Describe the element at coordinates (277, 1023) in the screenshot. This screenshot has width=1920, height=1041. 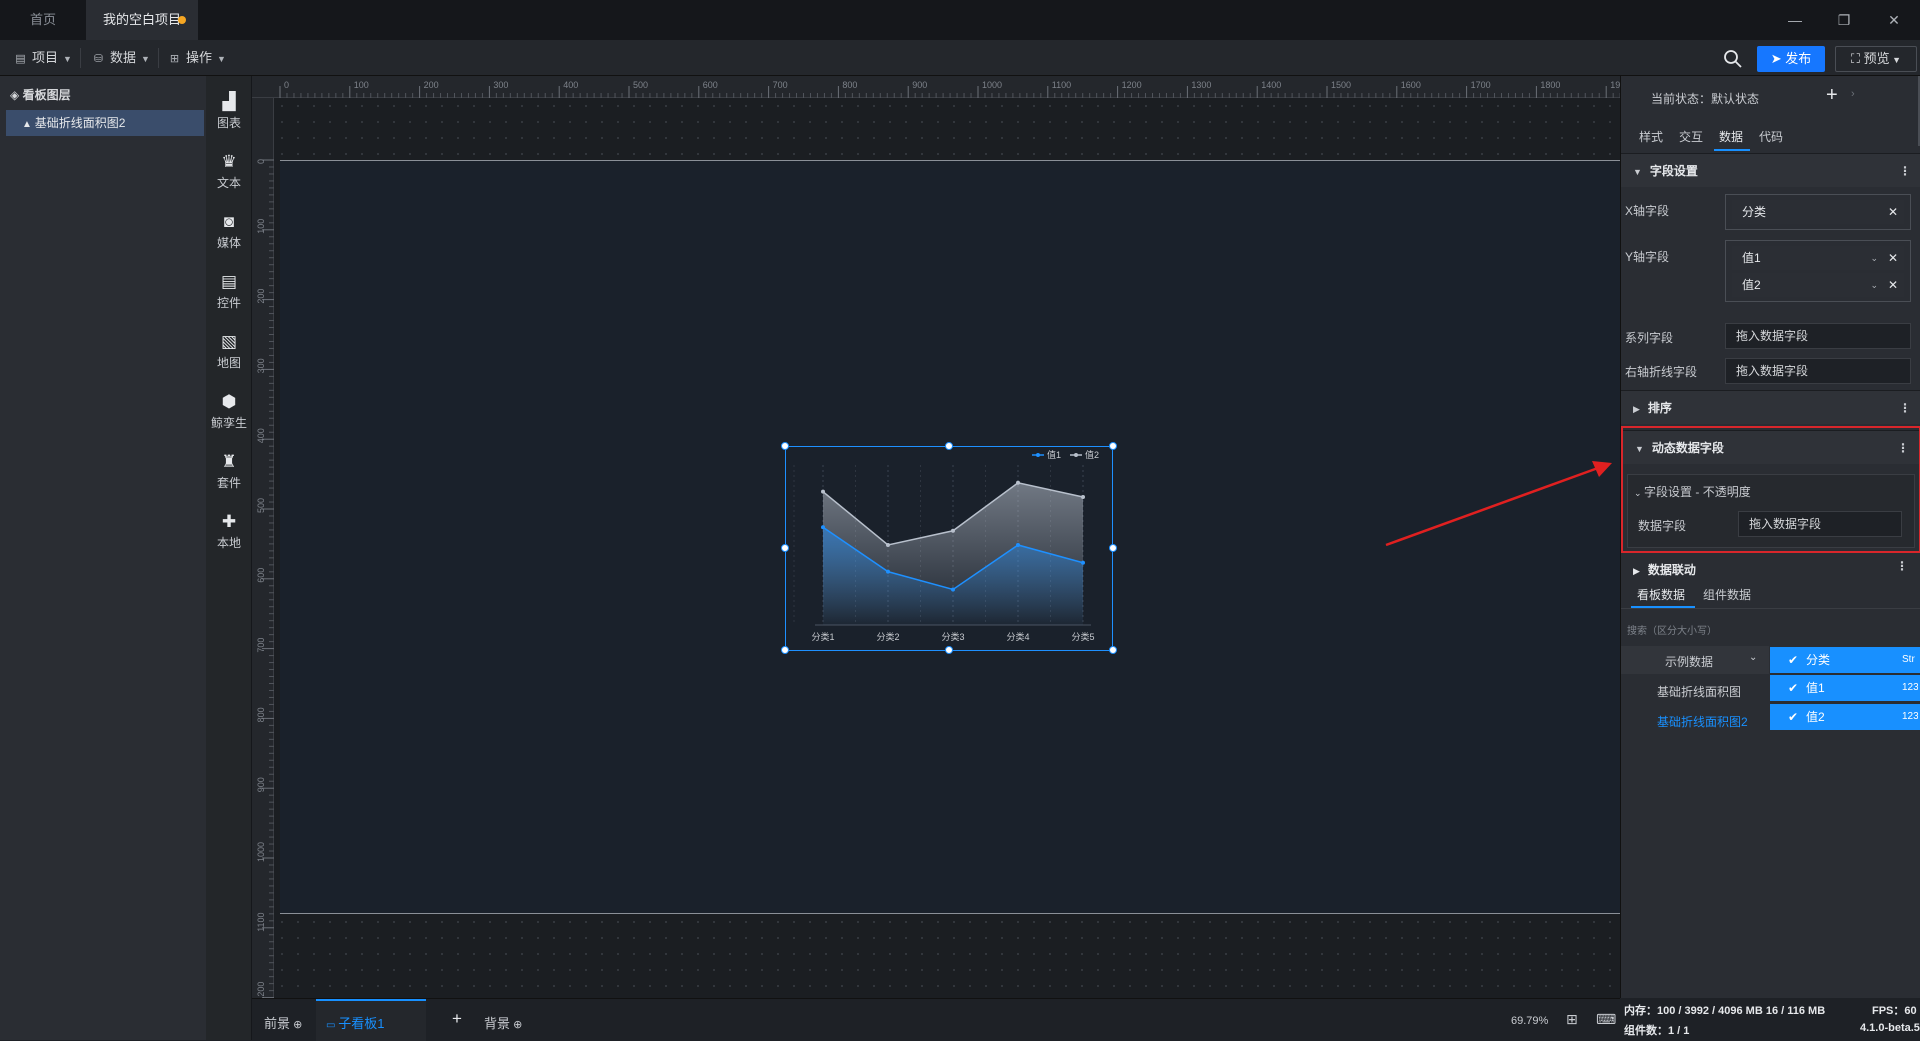
I see `tab-foreground-label: 前景` at that location.